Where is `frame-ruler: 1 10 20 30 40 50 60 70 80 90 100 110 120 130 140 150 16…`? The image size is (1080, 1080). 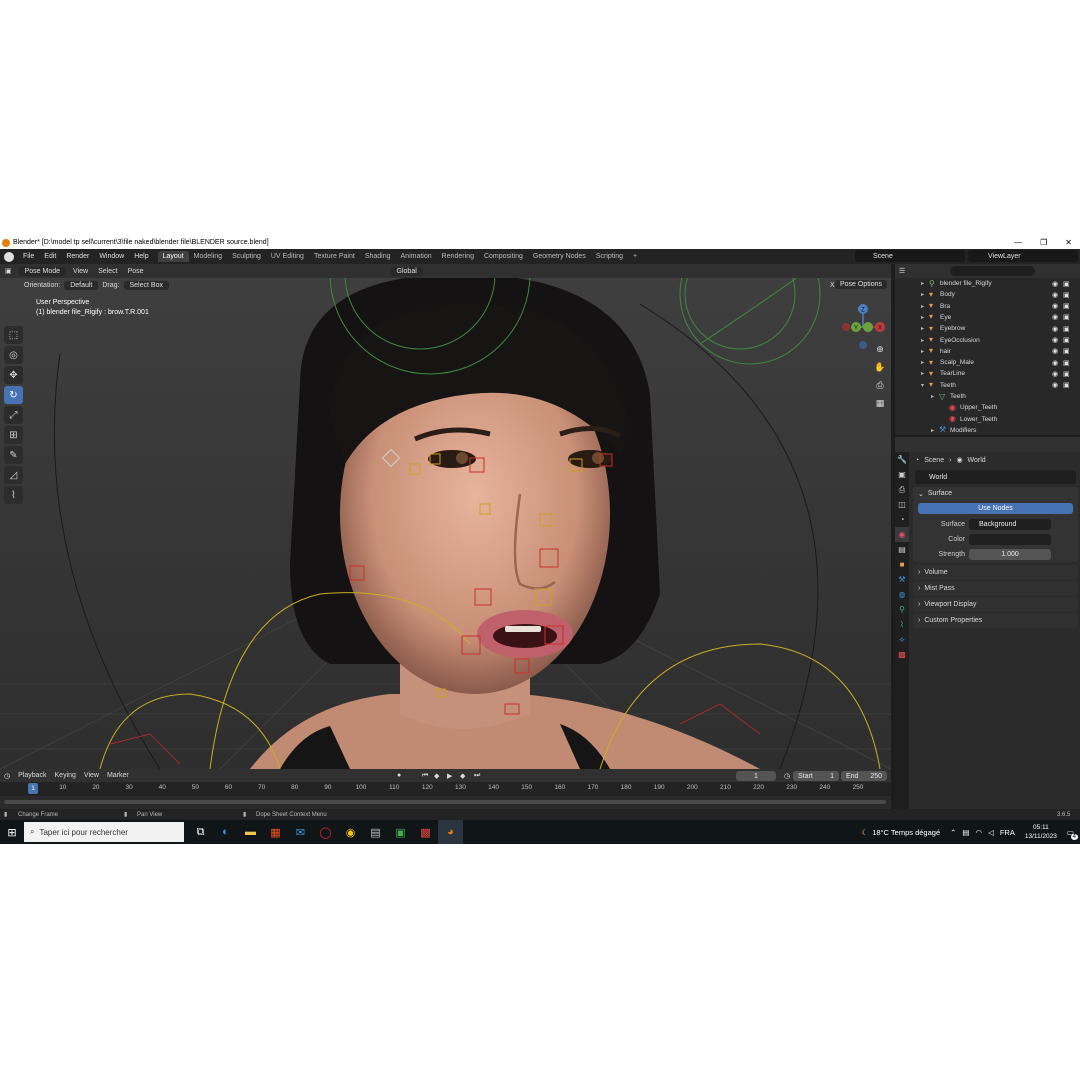
frame-ruler: 1 10 20 30 40 50 60 70 80 90 100 110 120 130 140 150 16… is located at coordinates (445, 789).